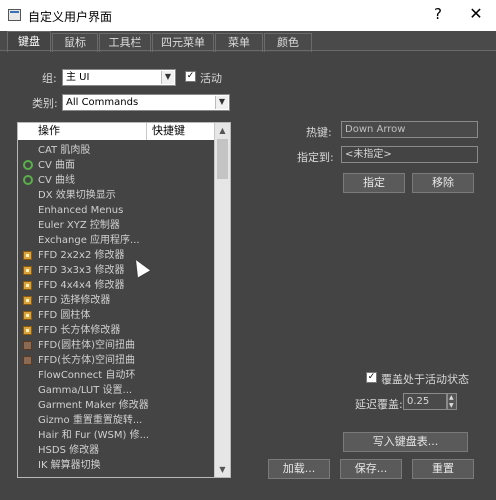  What do you see at coordinates (222, 300) in the screenshot?
I see `list-scrollbar: ▲ ▼` at bounding box center [222, 300].